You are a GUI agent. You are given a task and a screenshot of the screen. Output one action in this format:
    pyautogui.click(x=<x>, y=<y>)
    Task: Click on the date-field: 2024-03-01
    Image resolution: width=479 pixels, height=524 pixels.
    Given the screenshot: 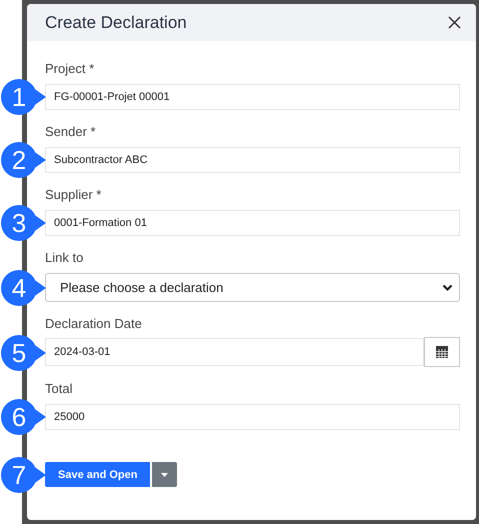 What is the action you would take?
    pyautogui.click(x=234, y=352)
    